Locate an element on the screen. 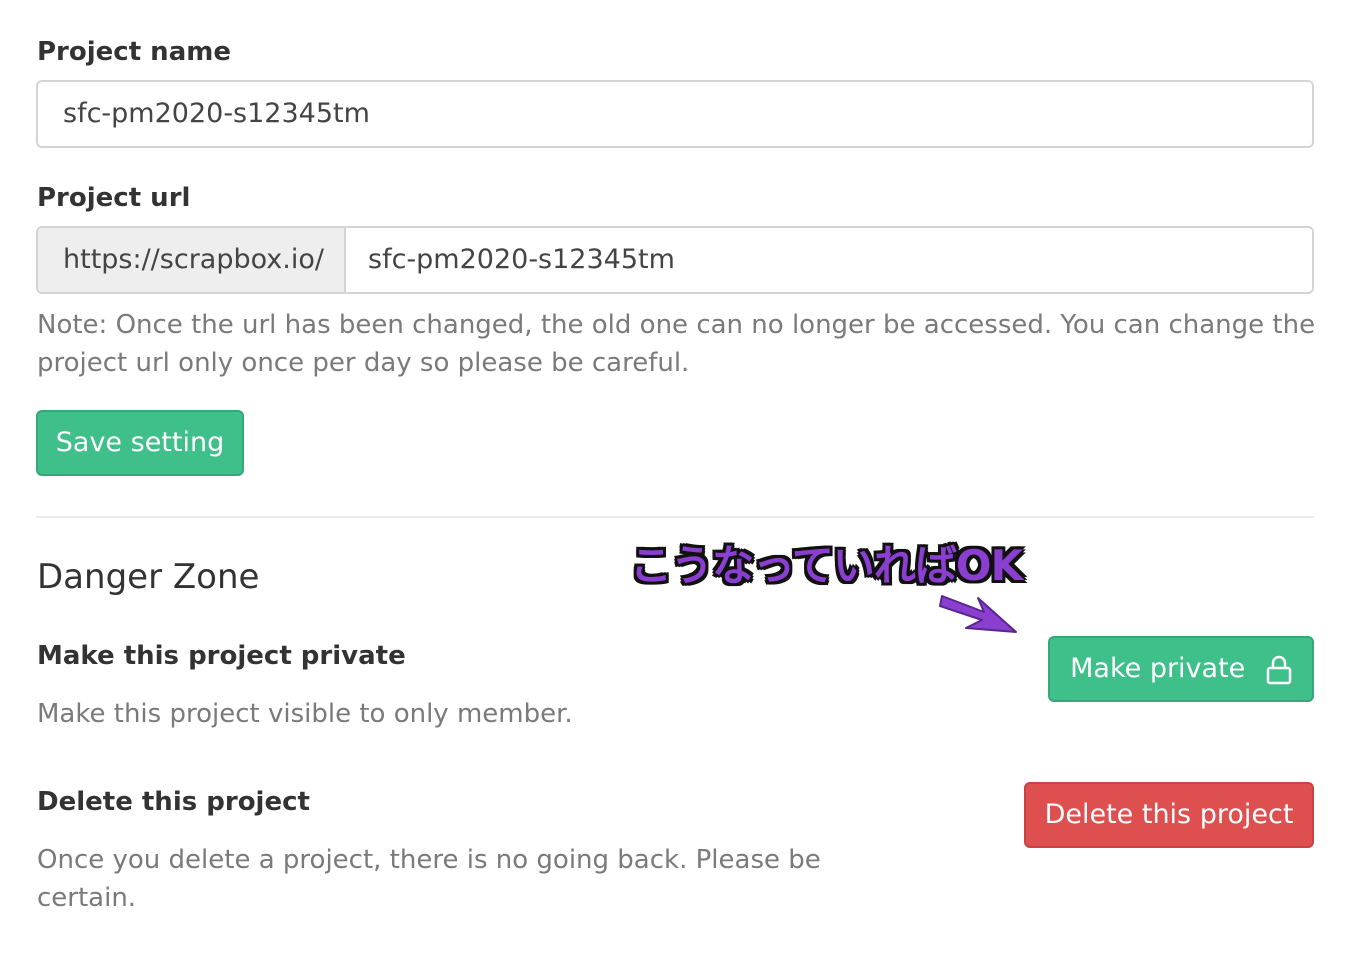 Image resolution: width=1354 pixels, height=980 pixels. delete-project-title: Delete this project is located at coordinates (173, 802).